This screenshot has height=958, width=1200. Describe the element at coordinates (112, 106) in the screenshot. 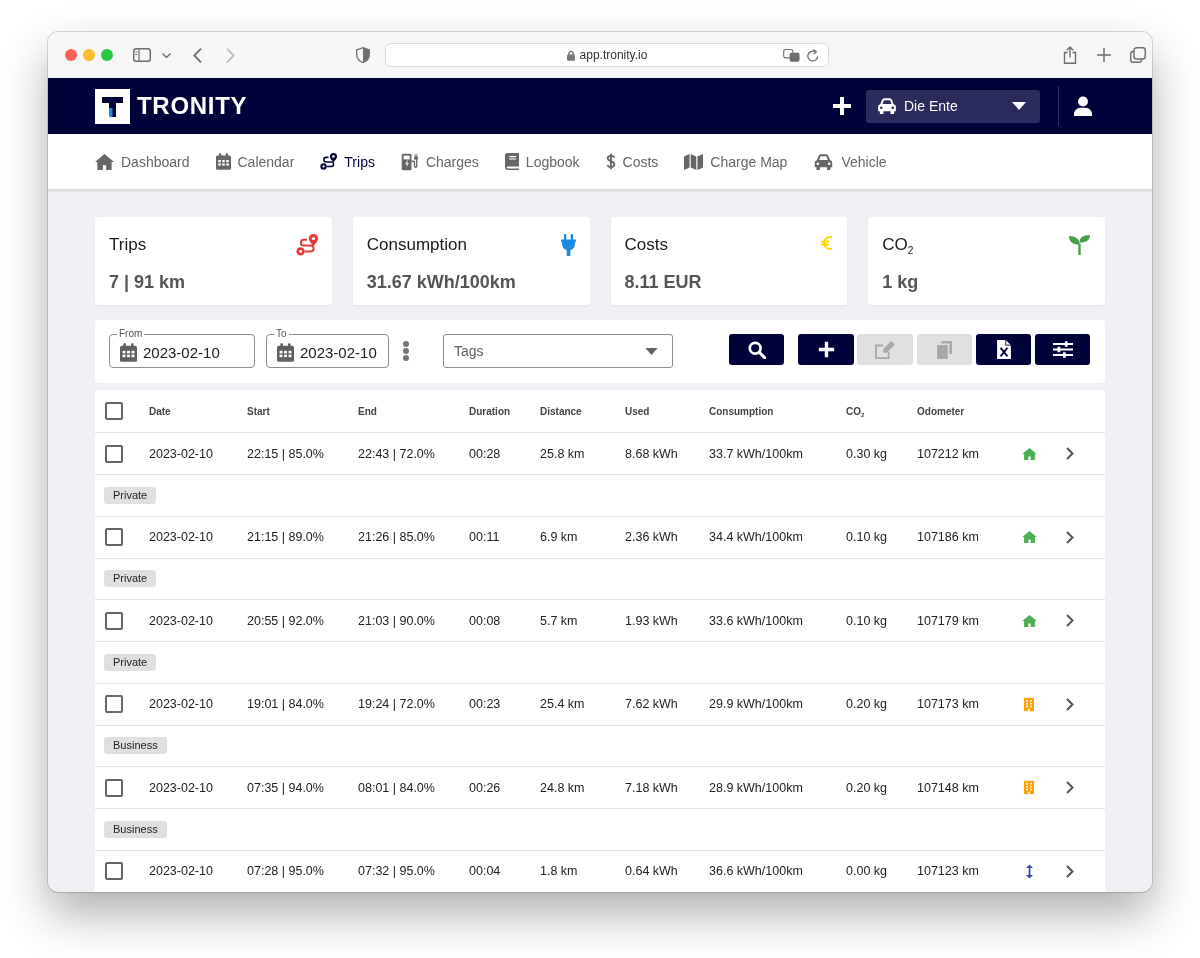

I see `logo-icon` at that location.